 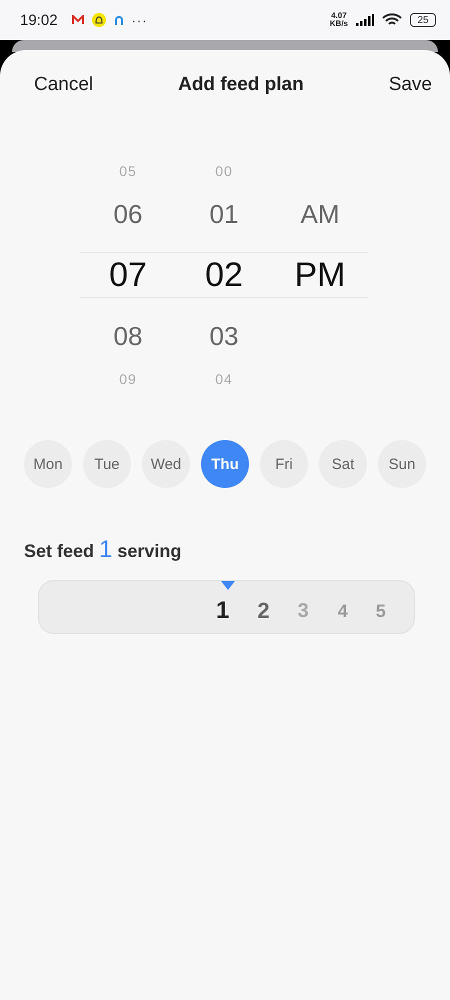 What do you see at coordinates (224, 275) in the screenshot?
I see `picker-option: 02` at bounding box center [224, 275].